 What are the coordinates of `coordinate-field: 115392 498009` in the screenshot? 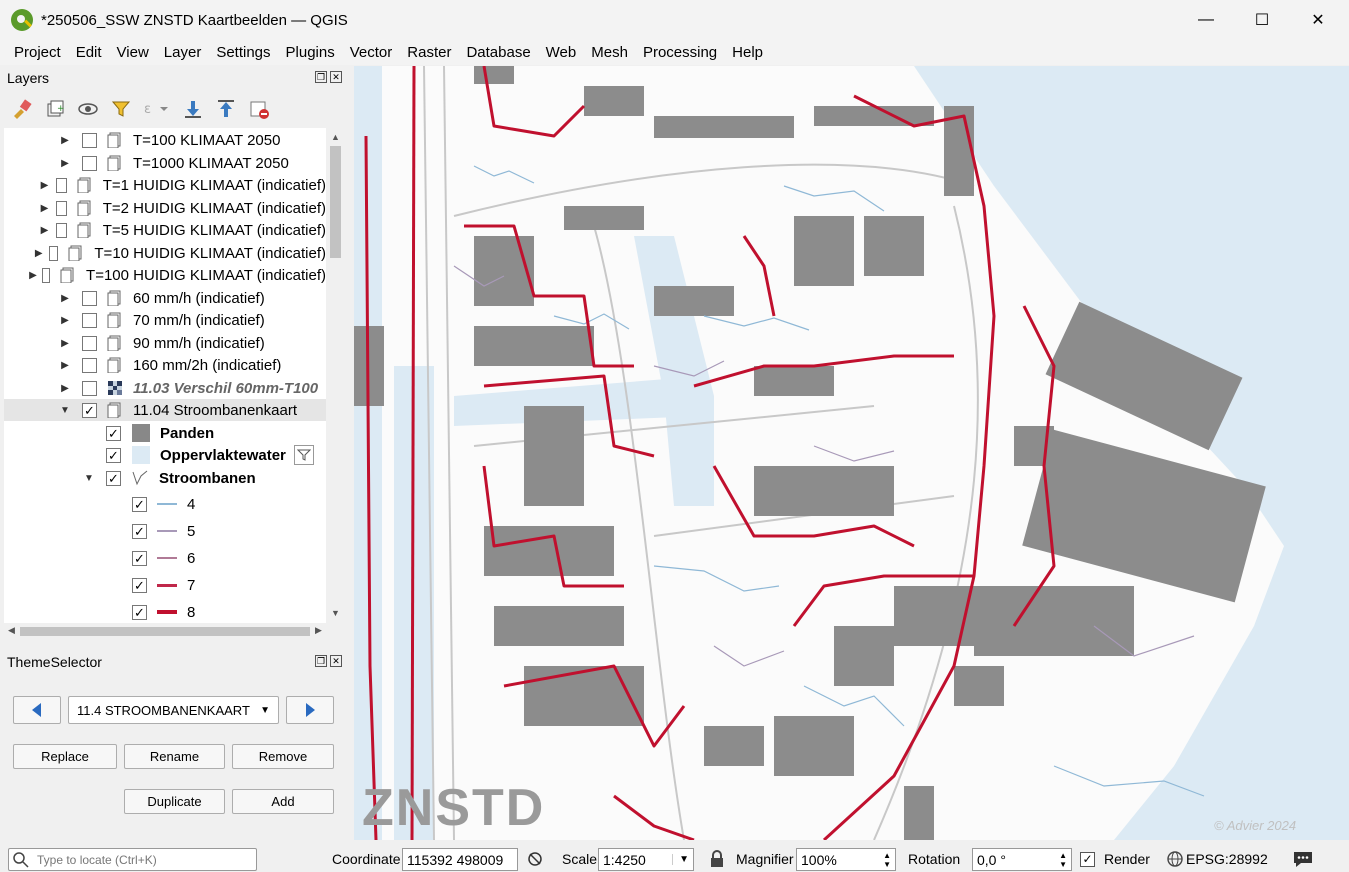 It's located at (460, 859).